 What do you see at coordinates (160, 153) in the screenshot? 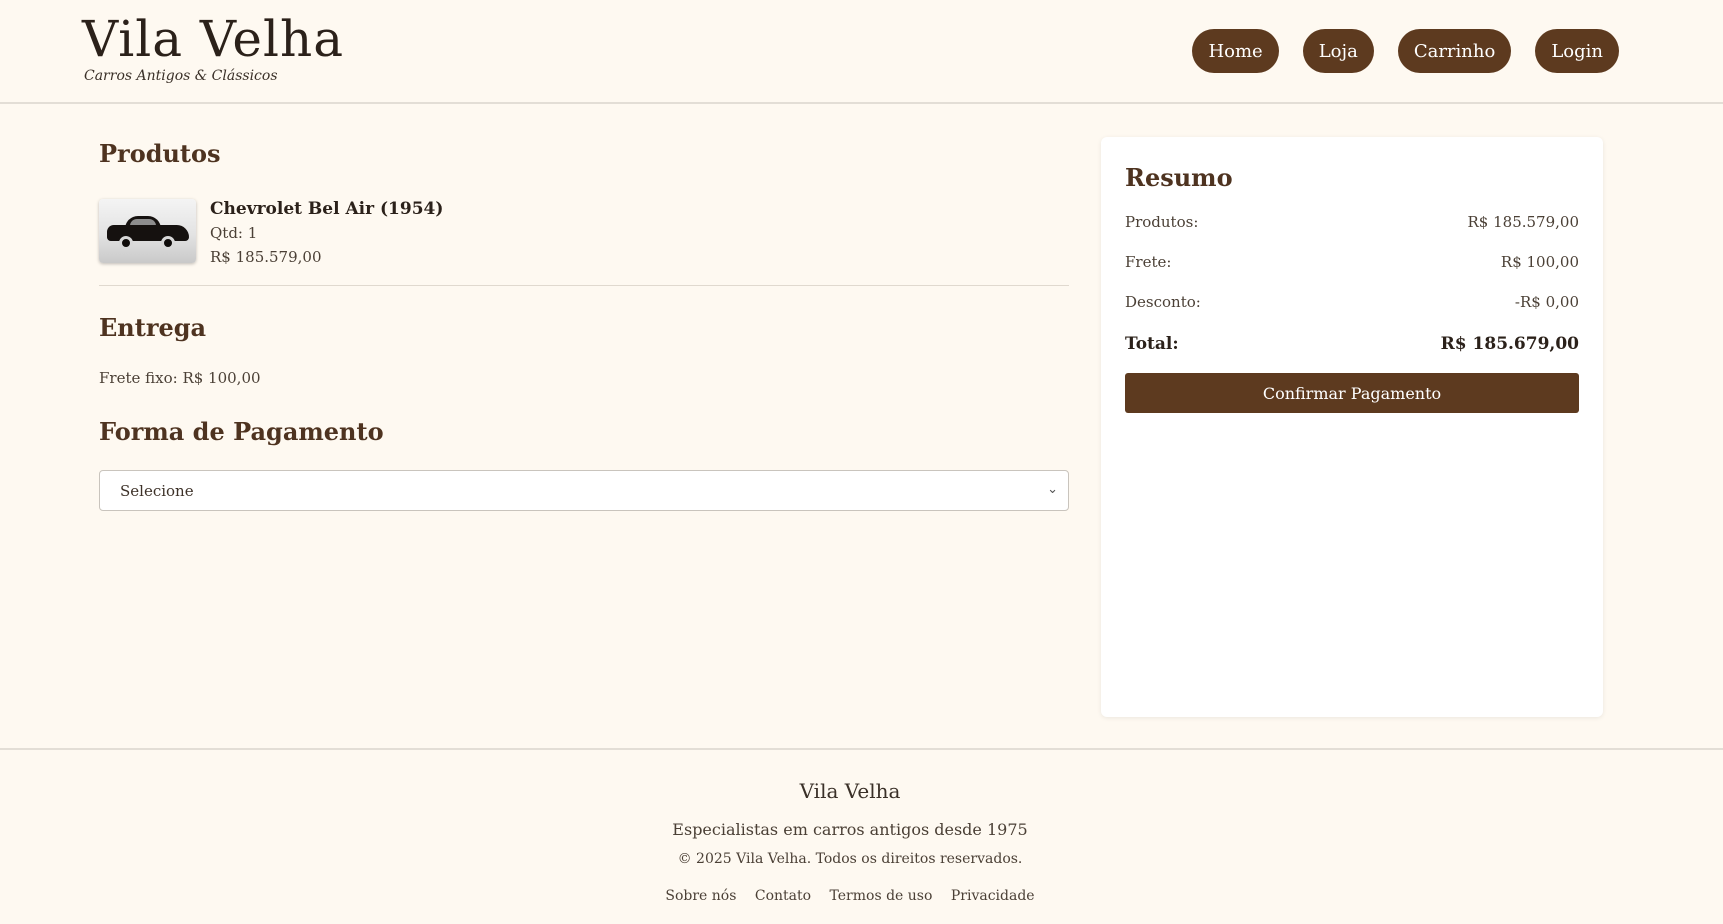
I see `products-heading: Produtos` at bounding box center [160, 153].